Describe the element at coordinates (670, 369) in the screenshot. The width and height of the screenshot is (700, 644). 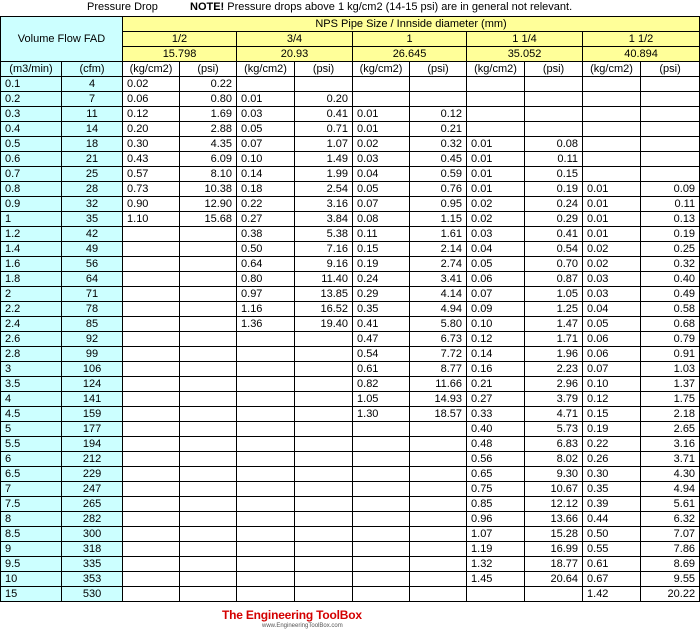
I see `psi-cell: 1.03` at that location.